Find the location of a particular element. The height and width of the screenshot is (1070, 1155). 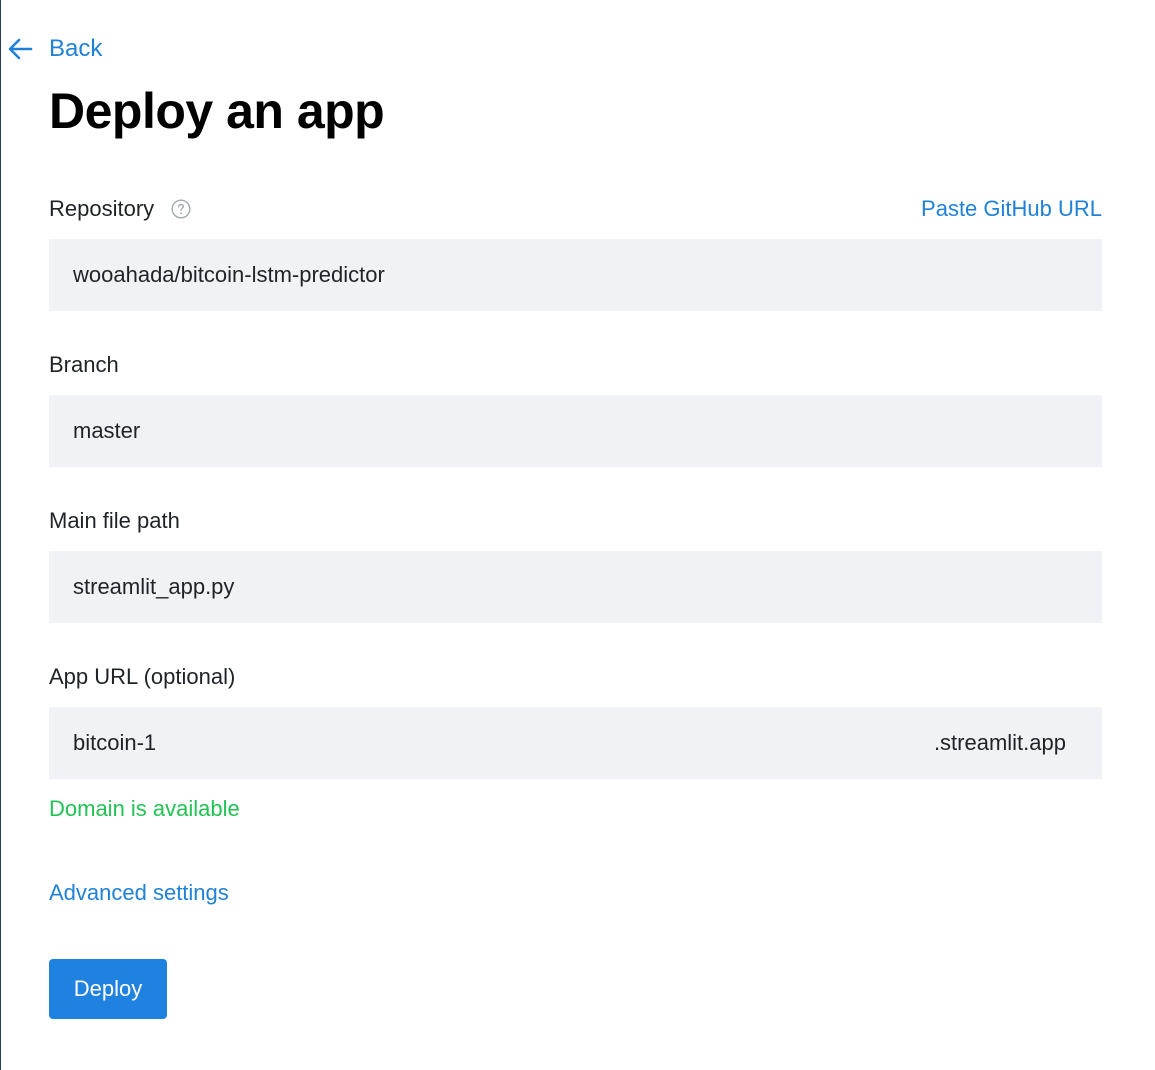

main-file-path-label: Main file path is located at coordinates (114, 520).